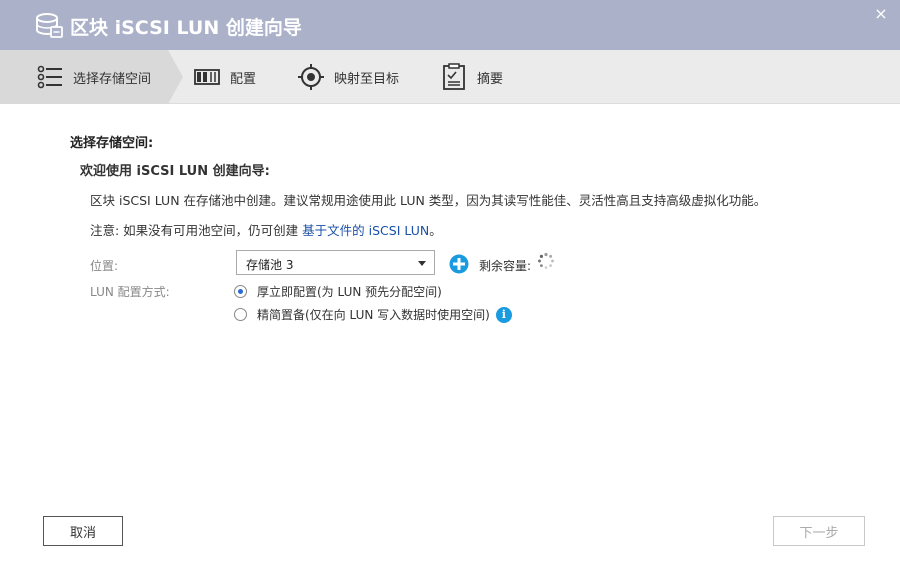  Describe the element at coordinates (881, 14) in the screenshot. I see `close-icon: ×` at that location.